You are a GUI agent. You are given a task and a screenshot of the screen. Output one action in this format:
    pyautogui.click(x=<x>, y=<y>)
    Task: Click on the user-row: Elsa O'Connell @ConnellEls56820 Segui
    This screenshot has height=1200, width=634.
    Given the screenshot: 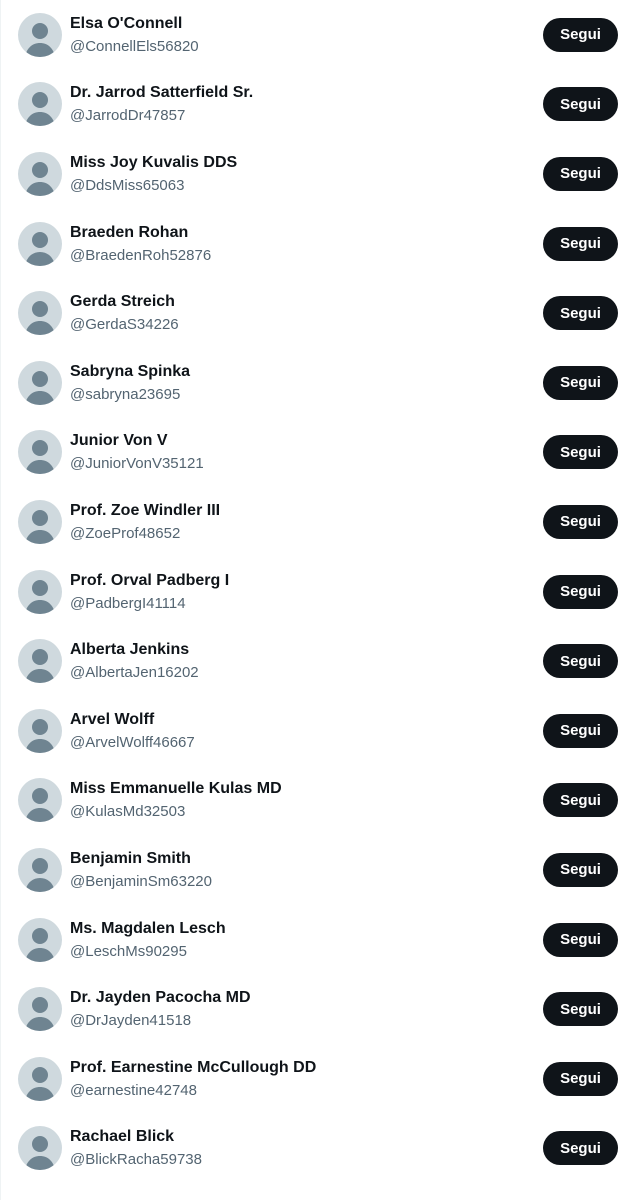 What is the action you would take?
    pyautogui.click(x=317, y=35)
    